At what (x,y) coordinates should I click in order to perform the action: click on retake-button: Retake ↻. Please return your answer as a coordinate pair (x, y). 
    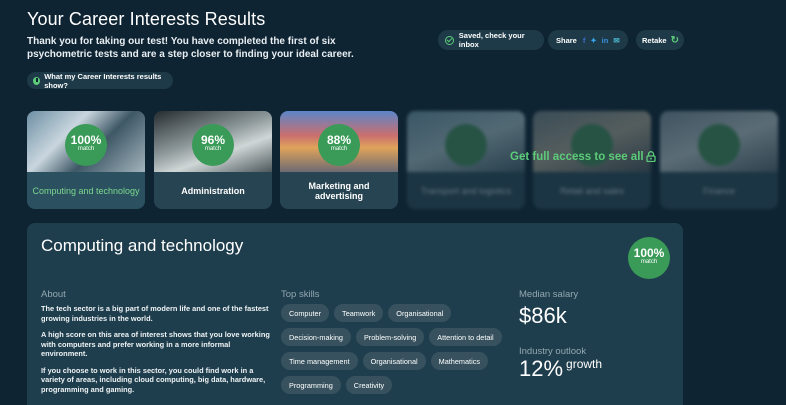
    Looking at the image, I should click on (660, 40).